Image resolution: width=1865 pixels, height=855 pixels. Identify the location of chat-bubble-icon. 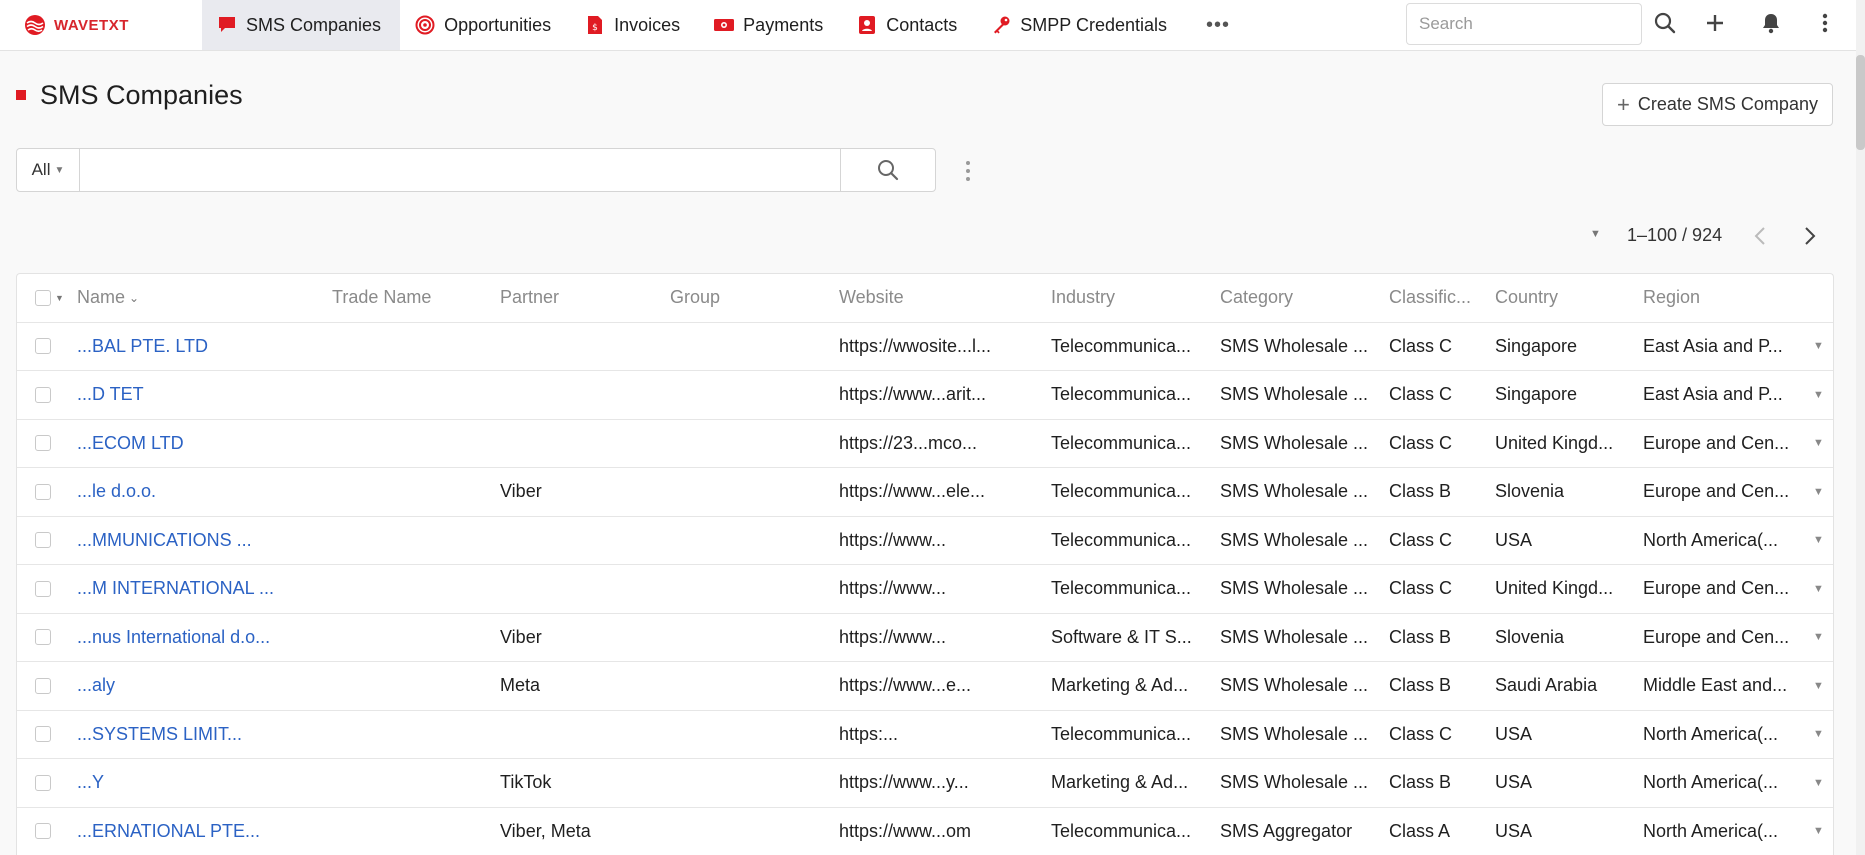
(227, 25).